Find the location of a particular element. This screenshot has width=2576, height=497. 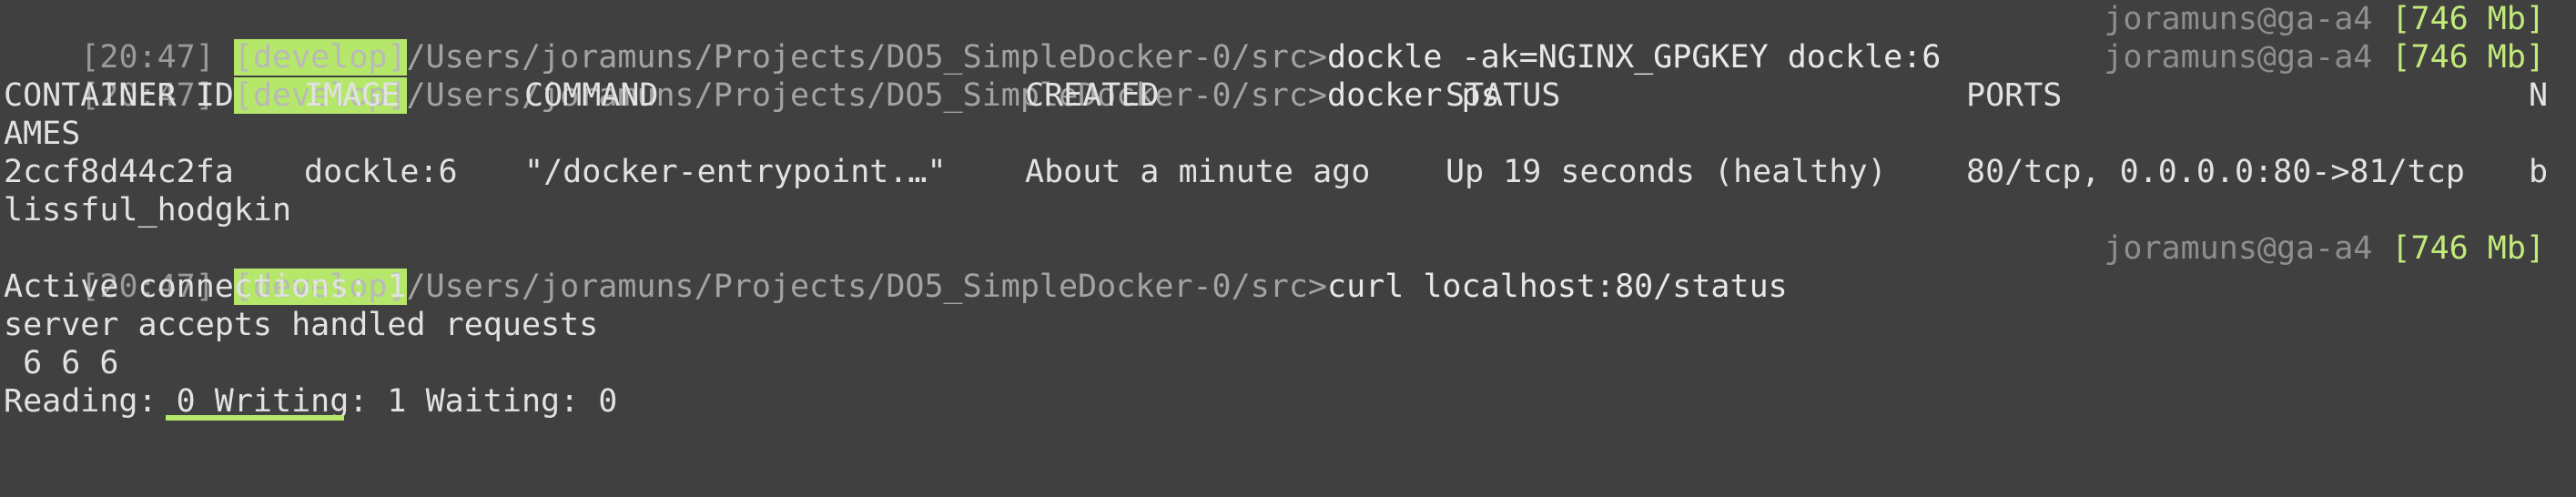

cell-status: Up 19 seconds (healthy) is located at coordinates (1666, 172).